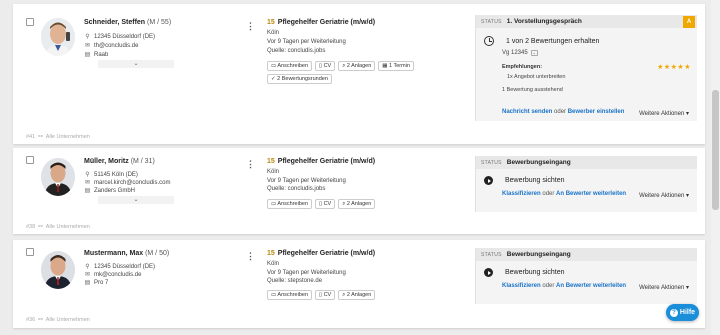  I want to click on candidate-address: ⚲ 51145 Köln (DE), so click(111, 175).